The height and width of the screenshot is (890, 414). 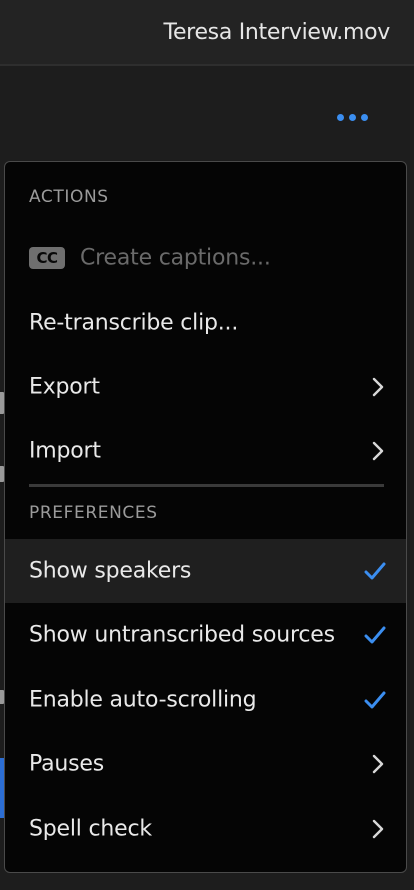 I want to click on menu-item-label: Pauses, so click(x=66, y=764).